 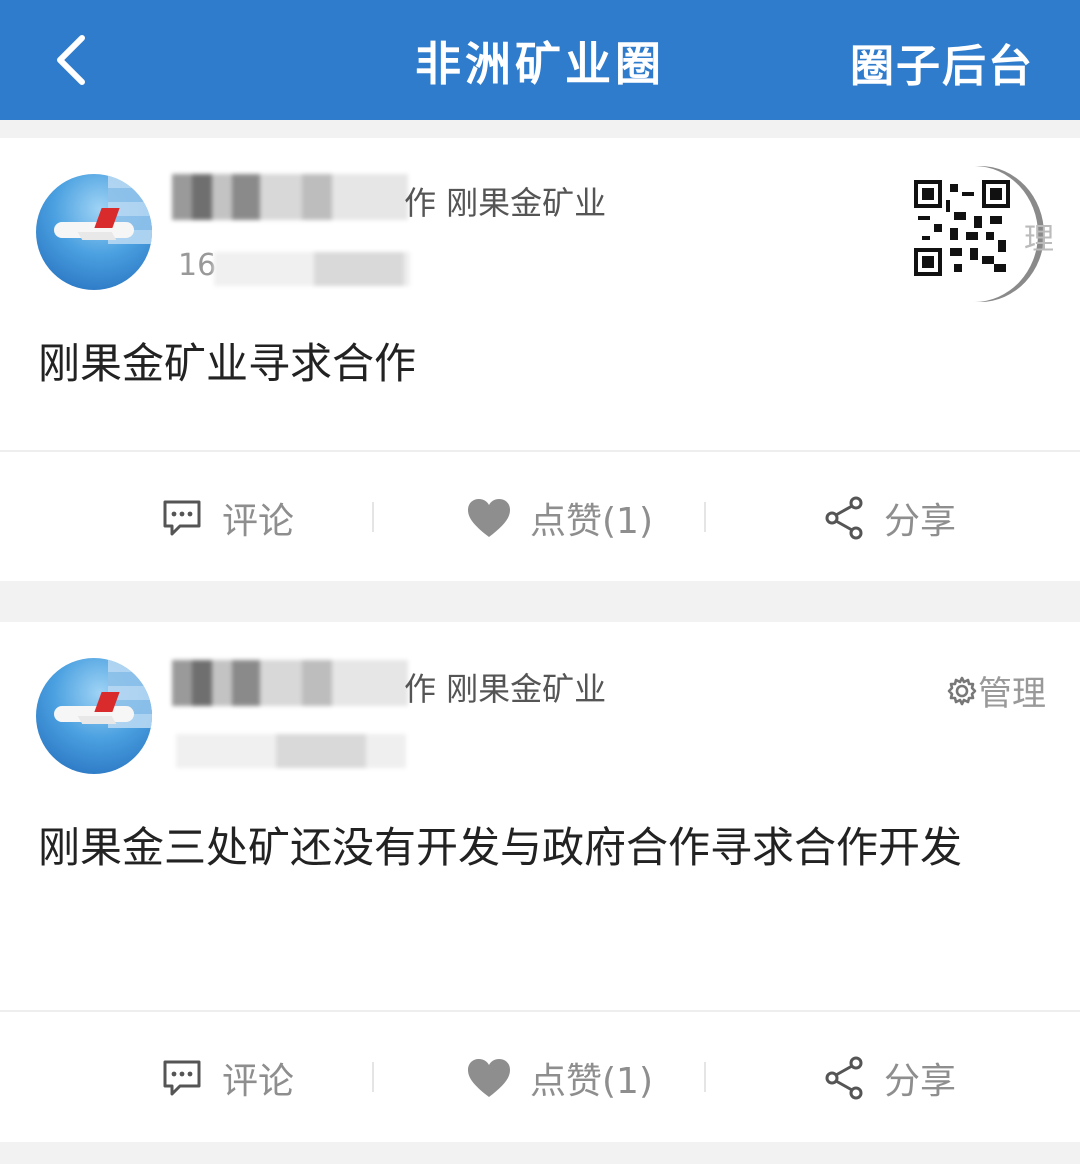 I want to click on circle-backend-link: 圈子后台, so click(x=942, y=62).